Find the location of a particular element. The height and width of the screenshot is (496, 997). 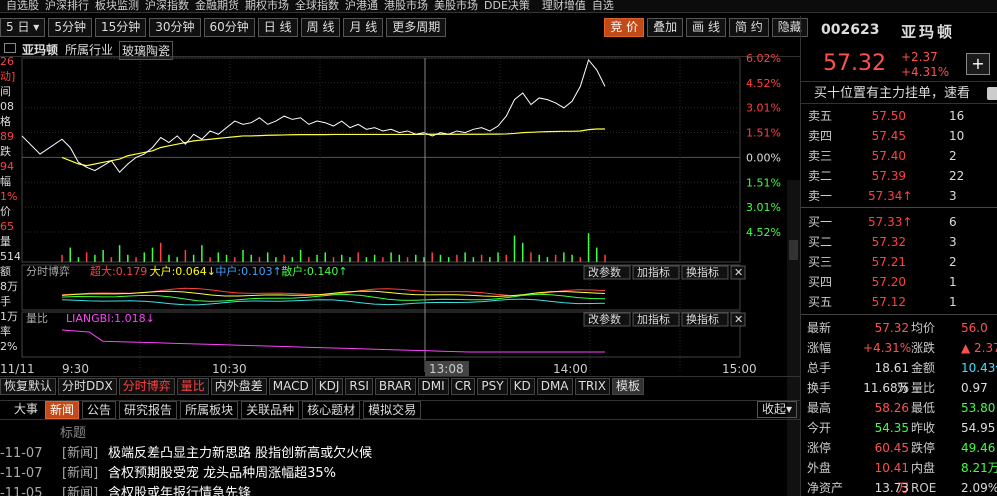

ask-row: 卖一 57.34↑ 3 is located at coordinates (899, 196).